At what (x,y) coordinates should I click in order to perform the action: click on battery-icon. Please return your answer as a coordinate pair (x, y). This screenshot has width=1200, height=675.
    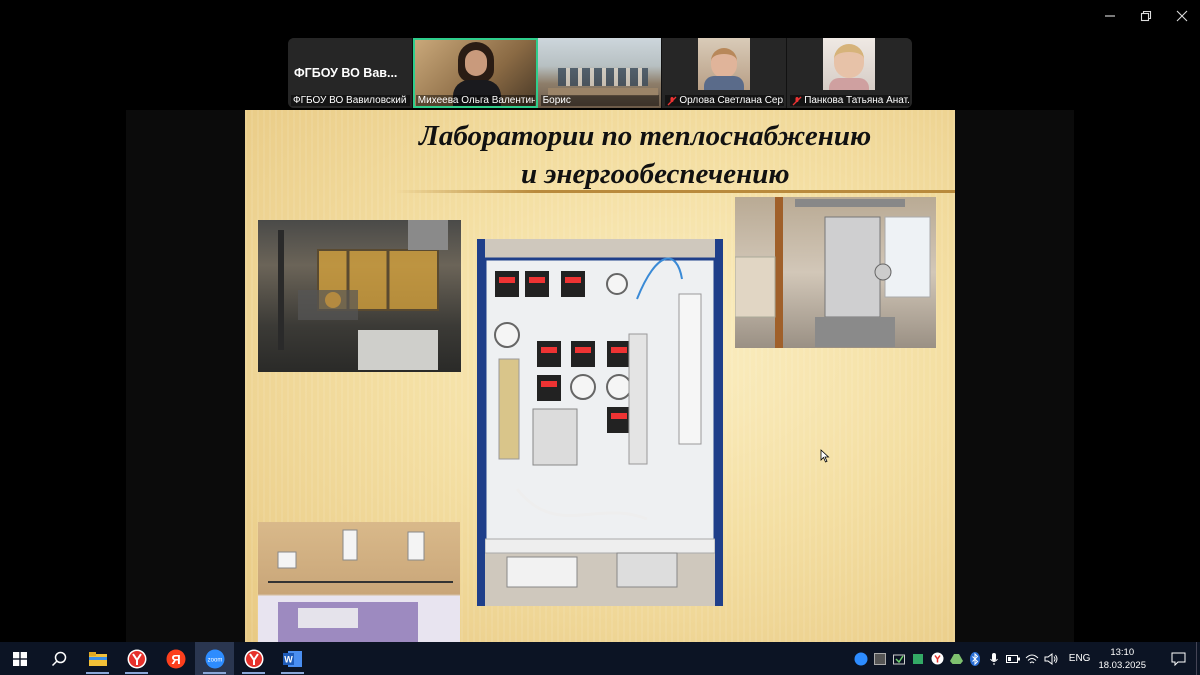
    Looking at the image, I should click on (1013, 658).